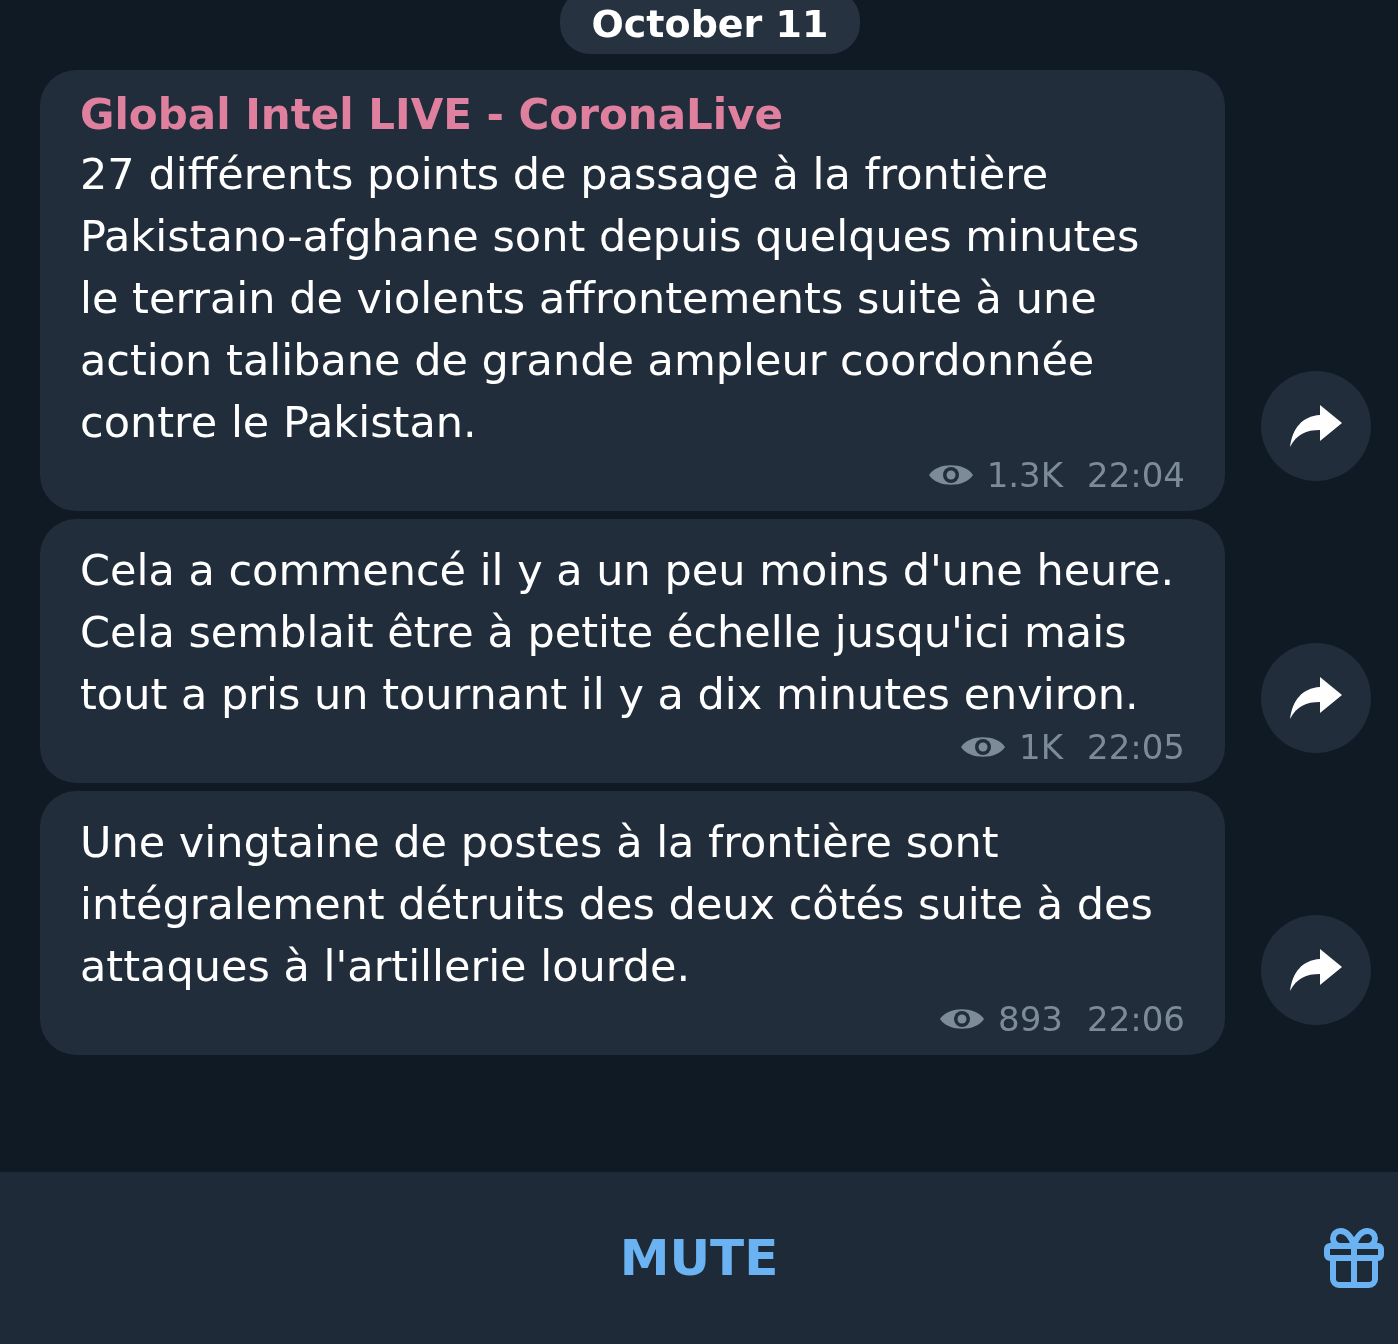 This screenshot has width=1398, height=1344. Describe the element at coordinates (1030, 1019) in the screenshot. I see `view-count: 893` at that location.